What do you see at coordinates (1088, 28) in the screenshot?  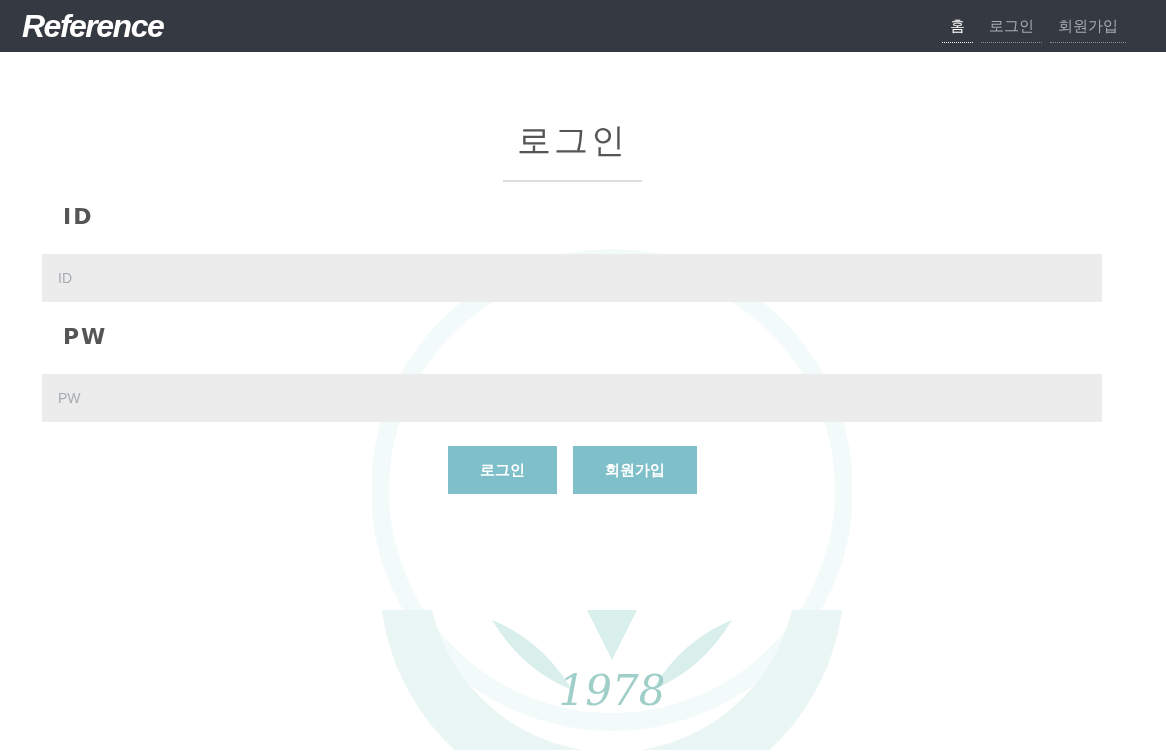 I see `nav-link: 회원가입` at bounding box center [1088, 28].